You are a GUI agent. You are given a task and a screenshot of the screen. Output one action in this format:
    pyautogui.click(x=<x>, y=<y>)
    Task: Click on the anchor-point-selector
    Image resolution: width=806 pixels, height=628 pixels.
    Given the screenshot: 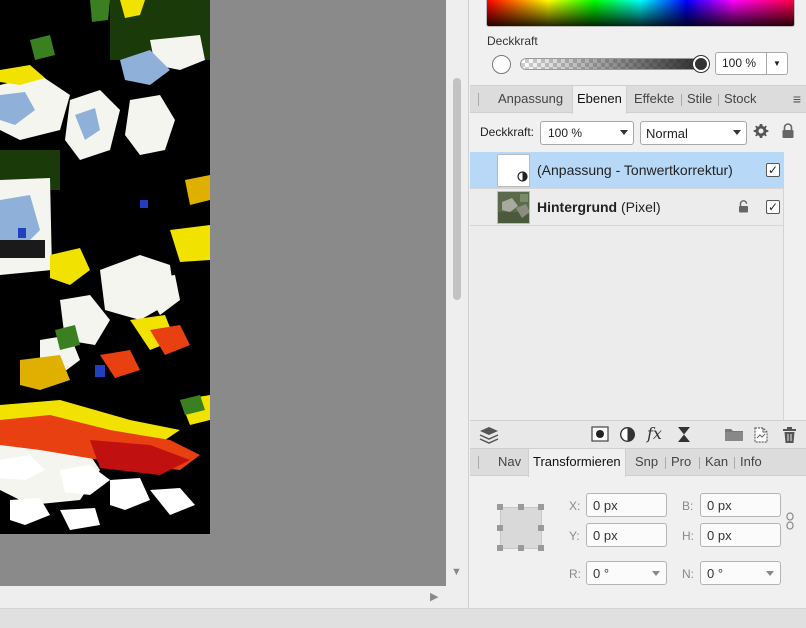 What is the action you would take?
    pyautogui.click(x=520, y=527)
    